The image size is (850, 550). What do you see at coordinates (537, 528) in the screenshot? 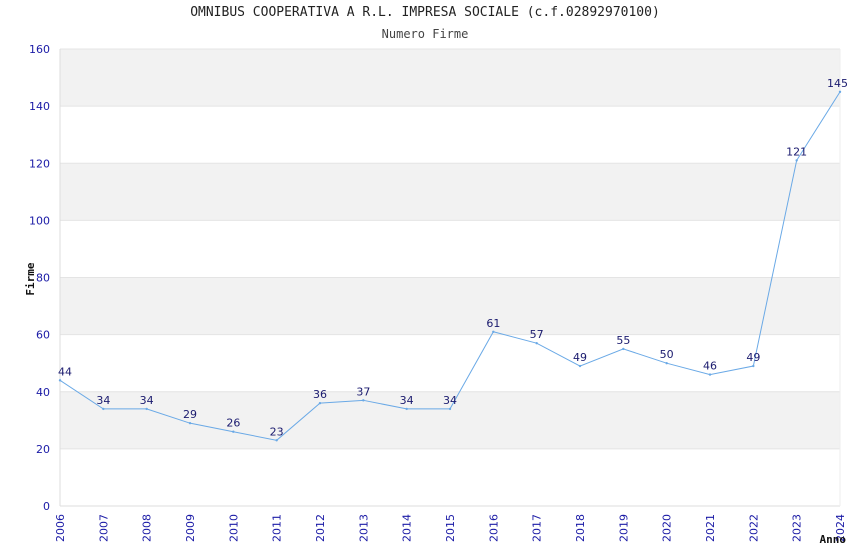
I see `x-tick-label: 2017` at bounding box center [537, 528].